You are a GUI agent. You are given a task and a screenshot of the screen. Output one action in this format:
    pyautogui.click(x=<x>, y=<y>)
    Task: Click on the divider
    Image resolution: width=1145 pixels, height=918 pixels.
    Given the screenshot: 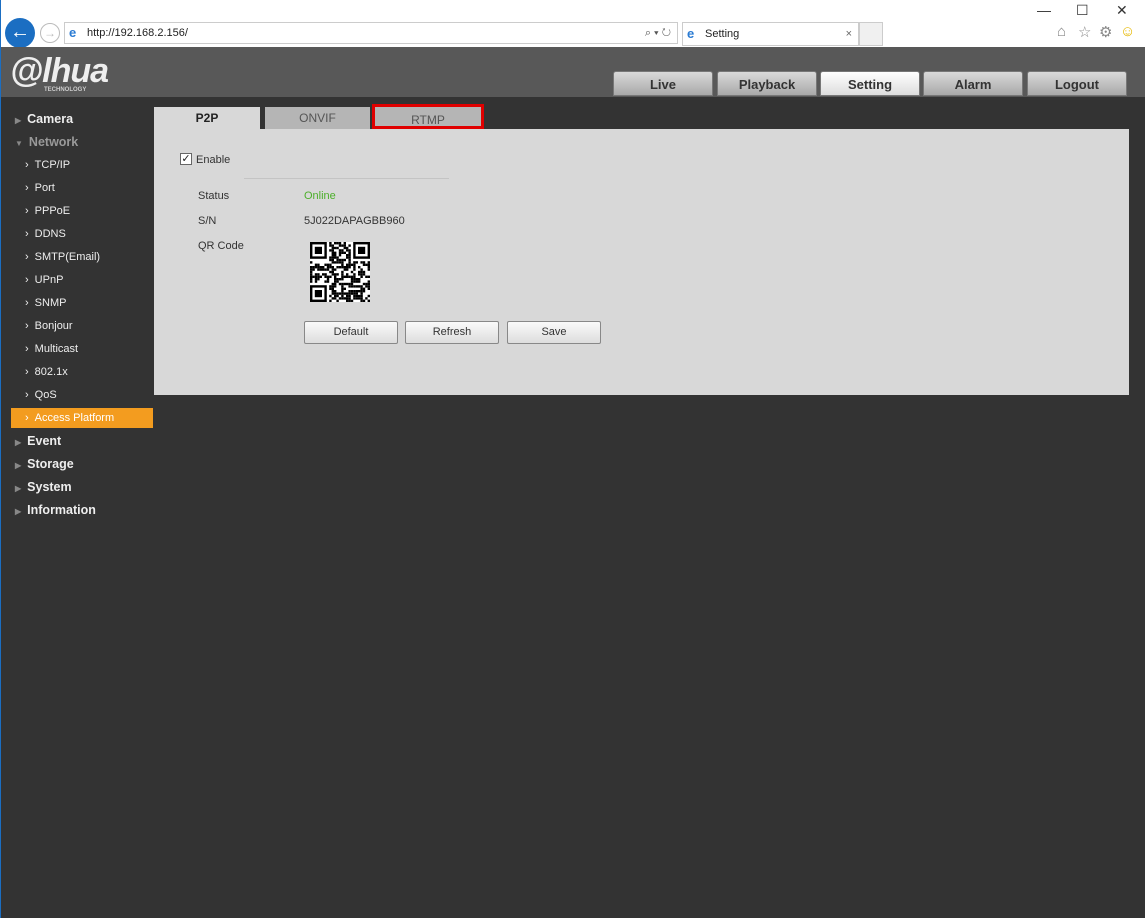 What is the action you would take?
    pyautogui.click(x=346, y=178)
    